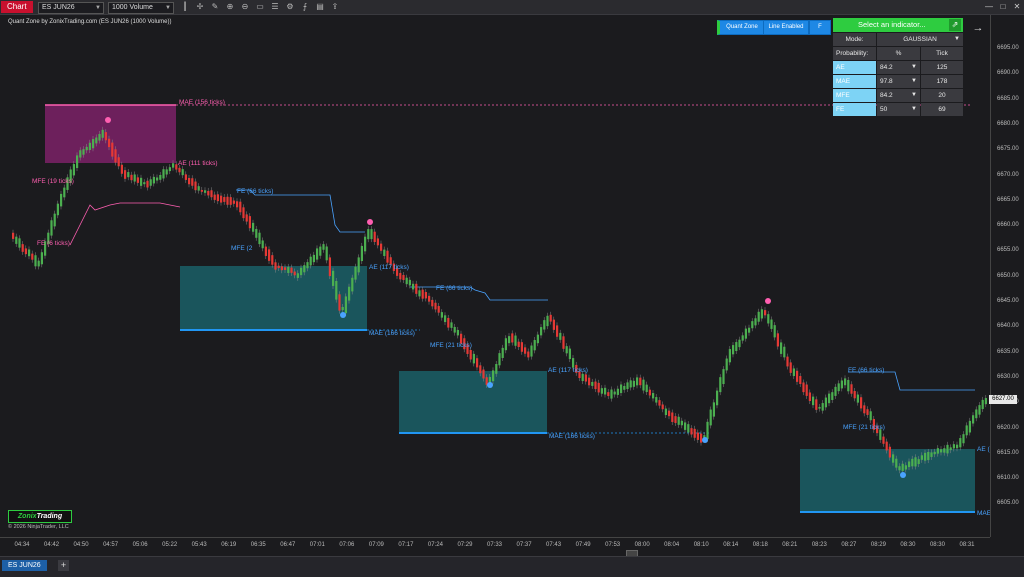  Describe the element at coordinates (741, 27) in the screenshot. I see `quant-zone-button: Quant Zone` at that location.